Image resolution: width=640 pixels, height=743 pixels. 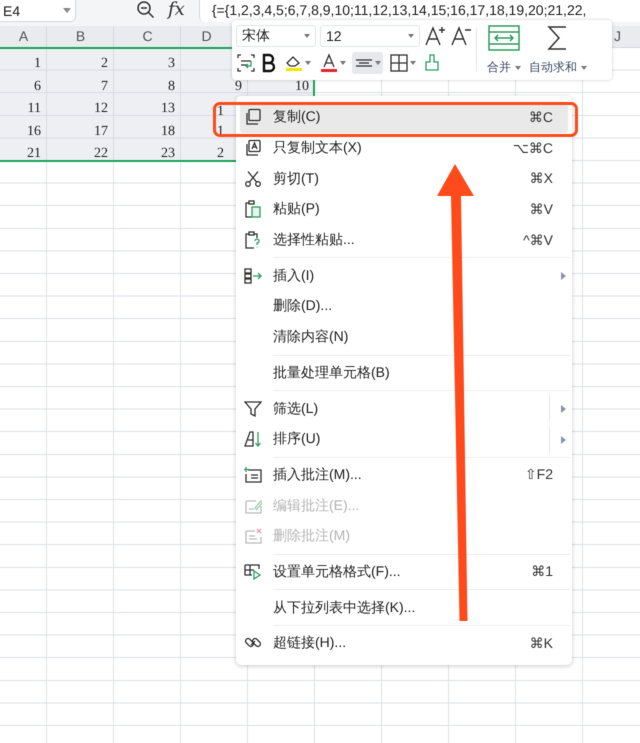 I want to click on align-button, so click(x=367, y=63).